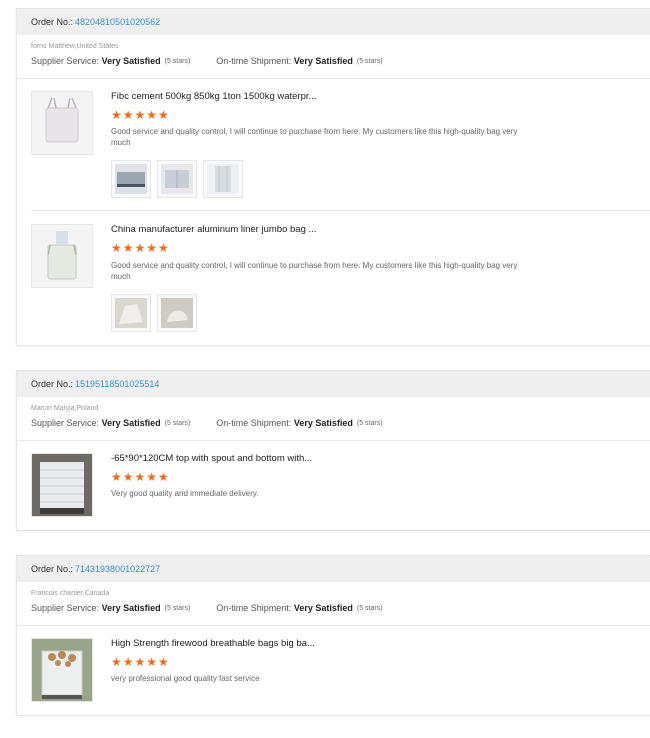 The height and width of the screenshot is (738, 650). I want to click on order-number-link: 15195118501025514, so click(117, 384).